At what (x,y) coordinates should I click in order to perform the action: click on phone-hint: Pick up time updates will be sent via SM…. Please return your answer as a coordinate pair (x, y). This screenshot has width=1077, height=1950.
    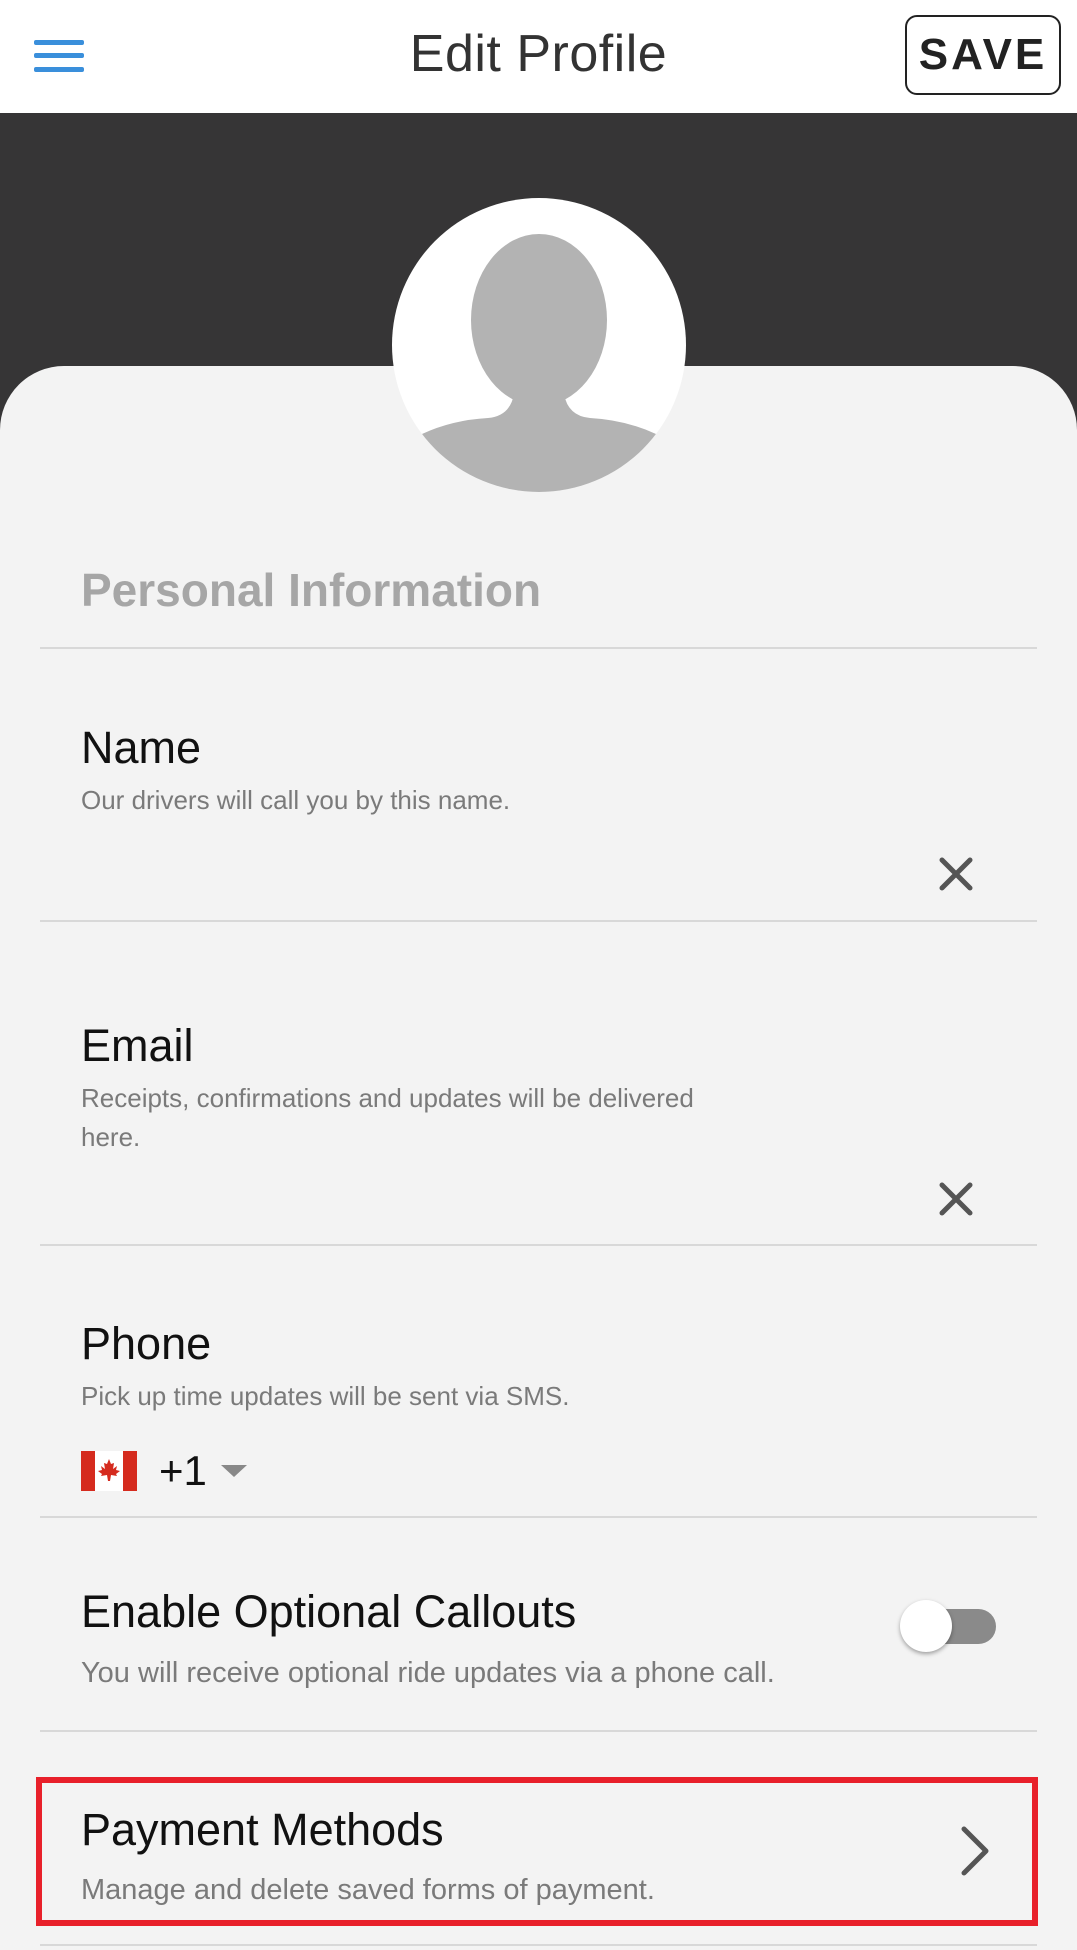
    Looking at the image, I should click on (325, 1396).